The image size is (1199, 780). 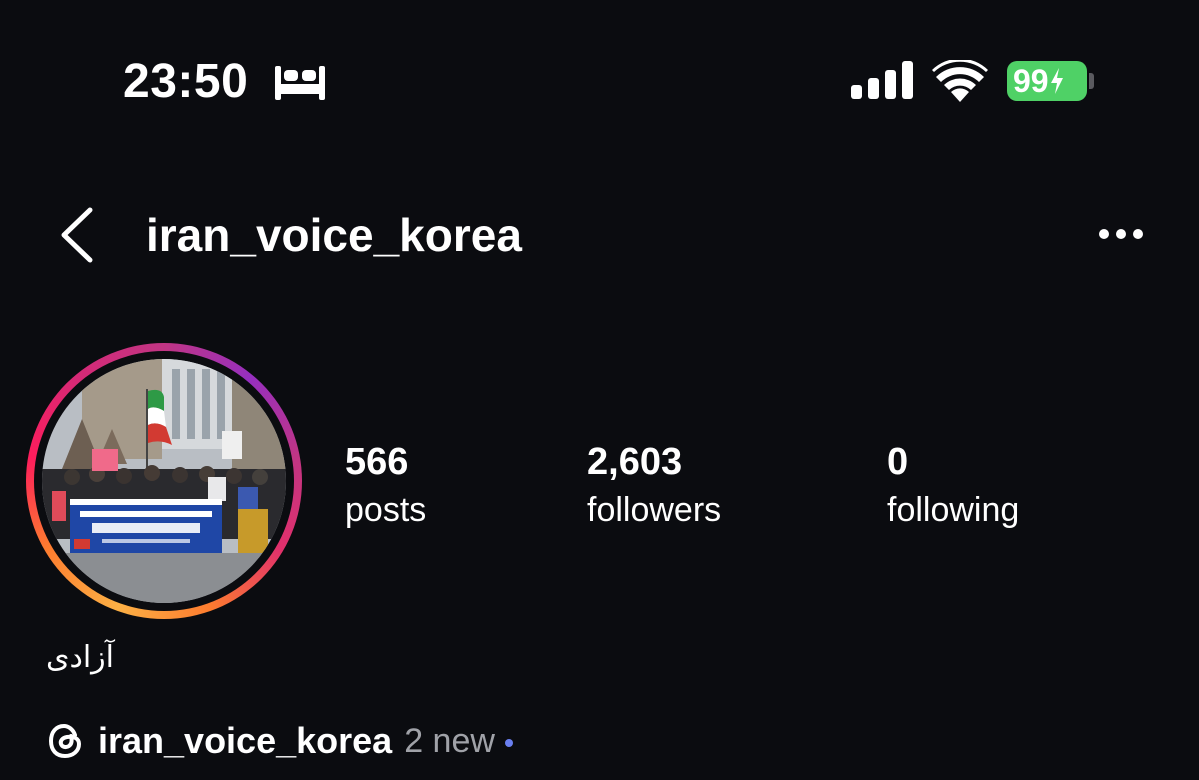 I want to click on charging-bolt-icon, so click(x=1056, y=81).